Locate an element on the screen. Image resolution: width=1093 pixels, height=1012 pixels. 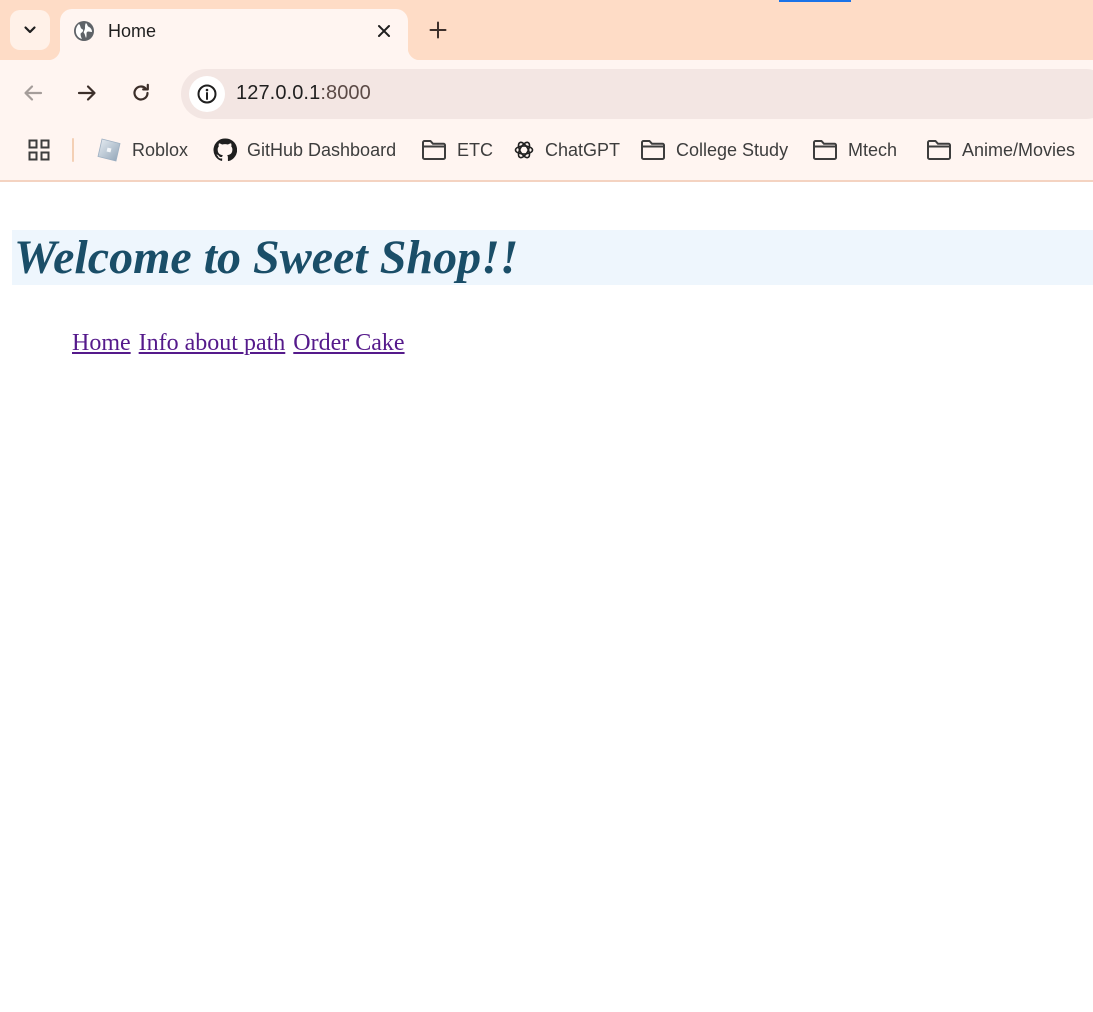
globe-icon is located at coordinates (84, 31).